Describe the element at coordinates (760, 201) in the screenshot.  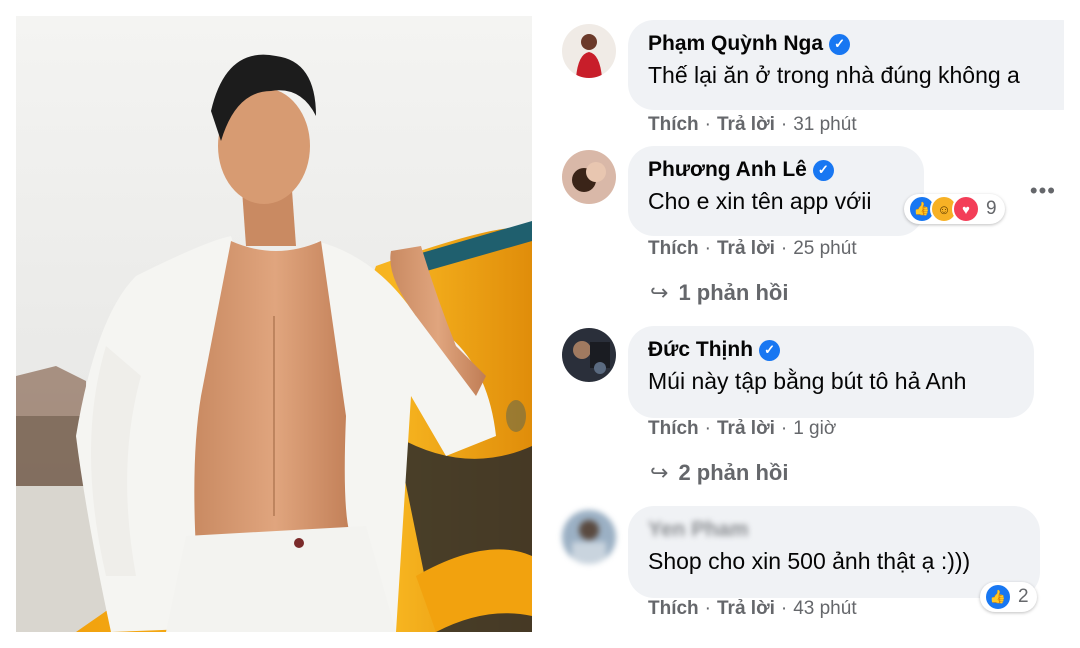
I see `comment-text: Cho e xin tên app vớii` at that location.